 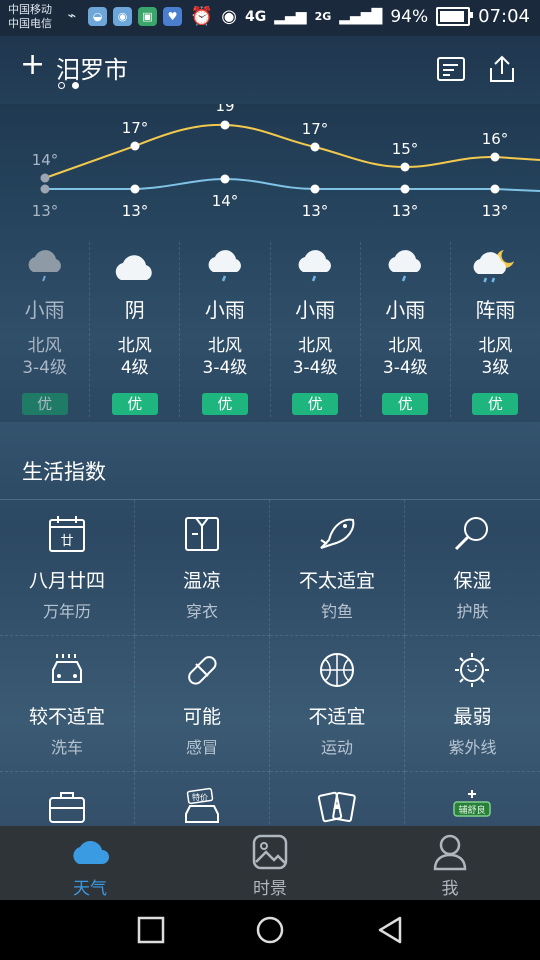 I want to click on add-city-button: +, so click(x=32, y=65).